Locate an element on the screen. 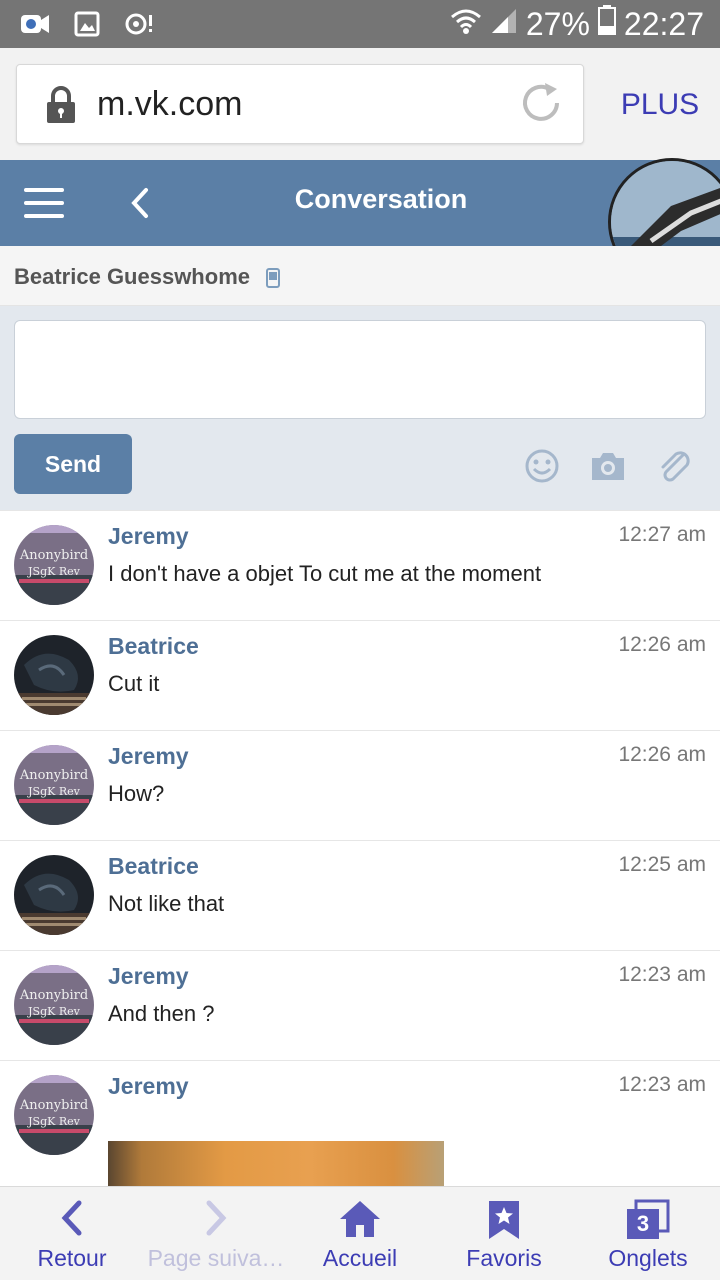  reload-icon is located at coordinates (541, 105).